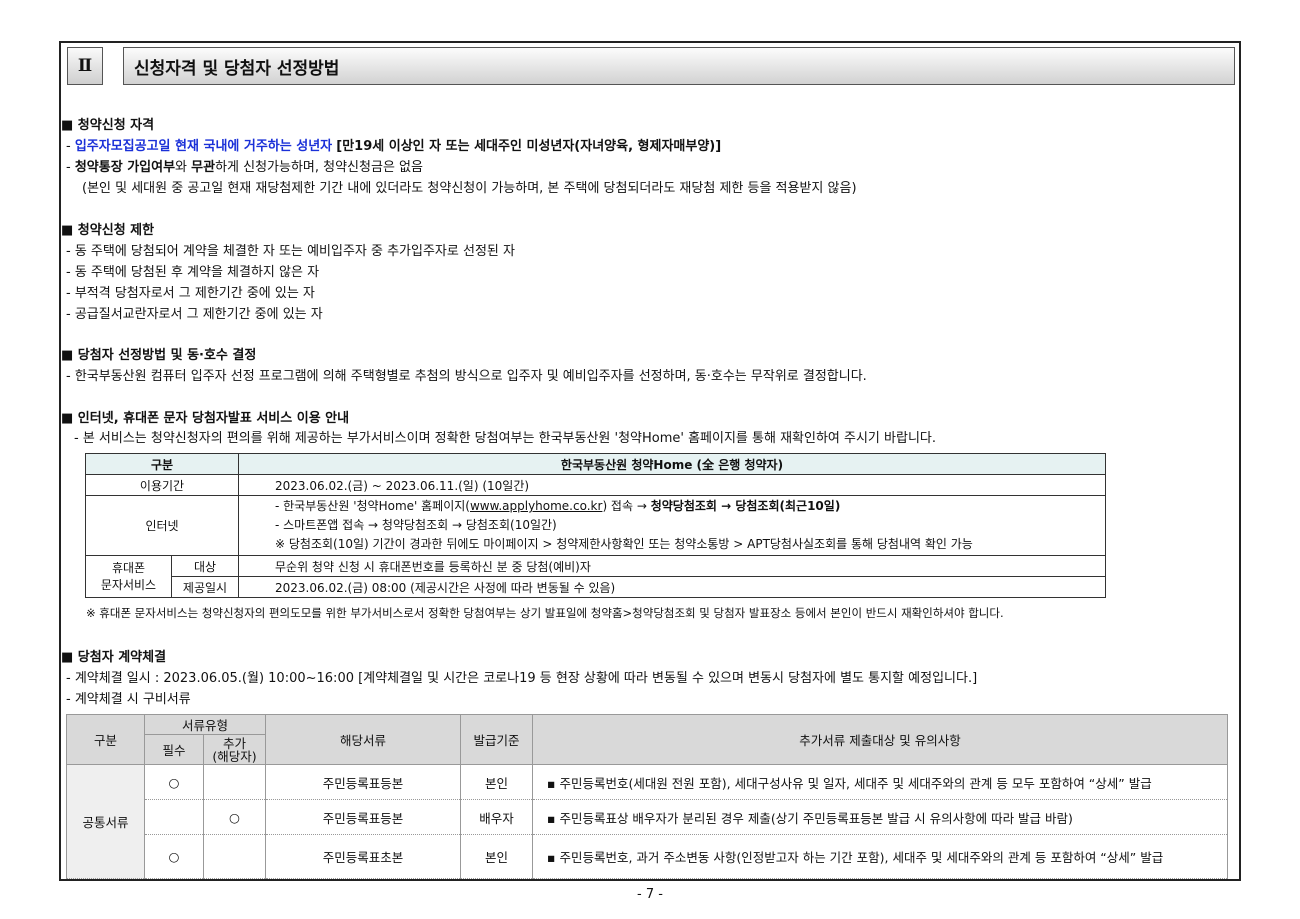  What do you see at coordinates (114, 657) in the screenshot?
I see `heading-contract: ■ 당첨자 계약체결` at bounding box center [114, 657].